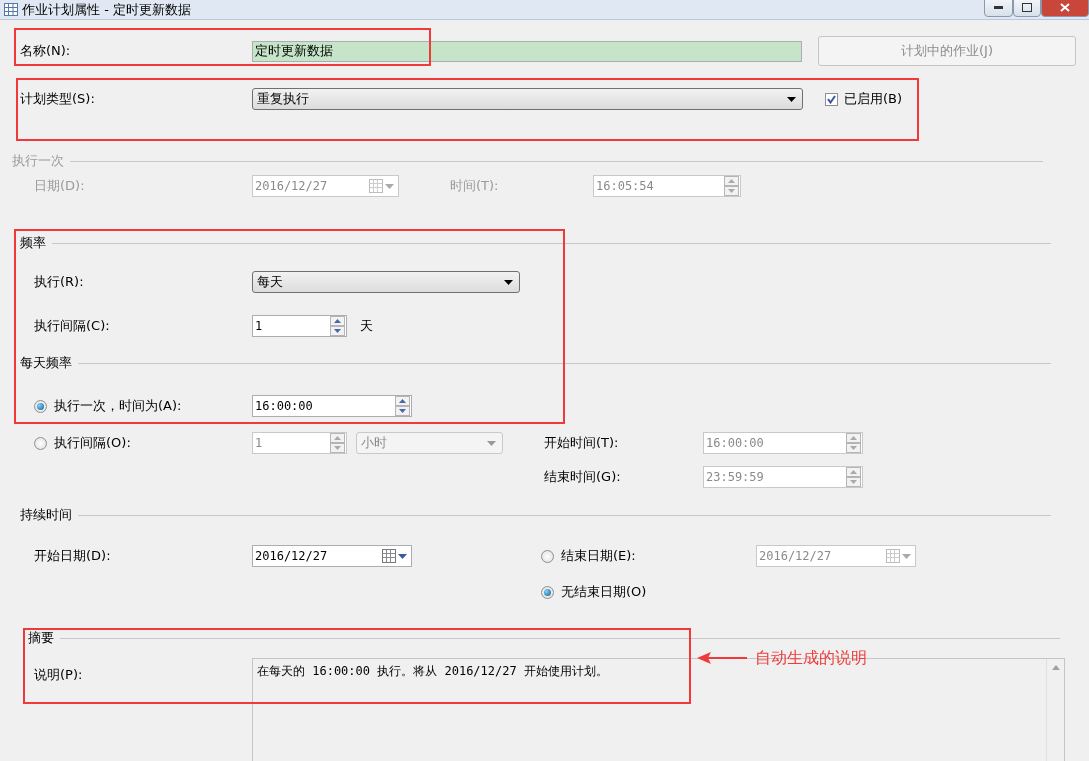 Image resolution: width=1089 pixels, height=761 pixels. Describe the element at coordinates (811, 658) in the screenshot. I see `annotation-text: 自动生成的说明` at that location.